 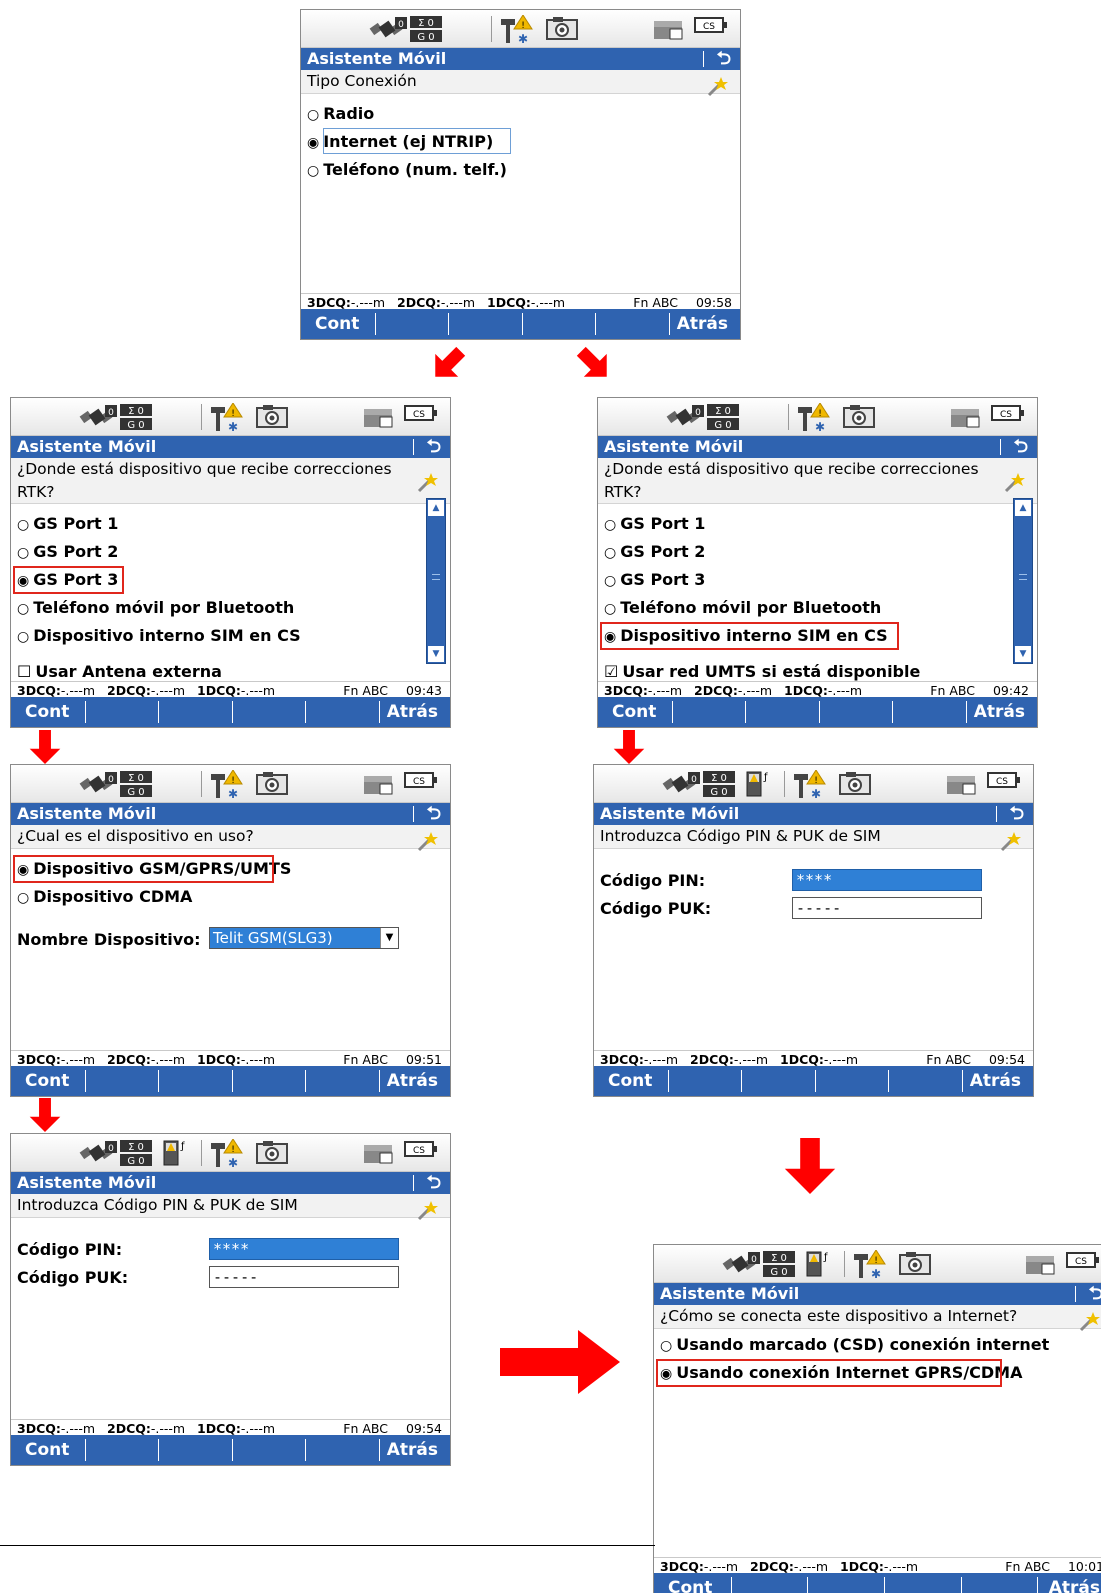 I want to click on checkbox-unchecked-icon: ☐, so click(x=24, y=671).